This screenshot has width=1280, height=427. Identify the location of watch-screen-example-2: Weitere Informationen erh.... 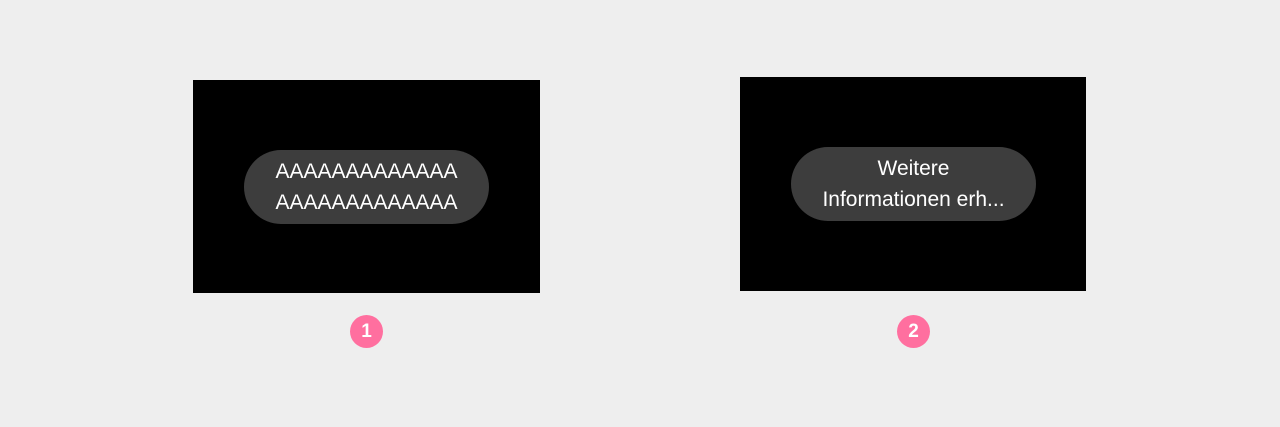
(913, 184).